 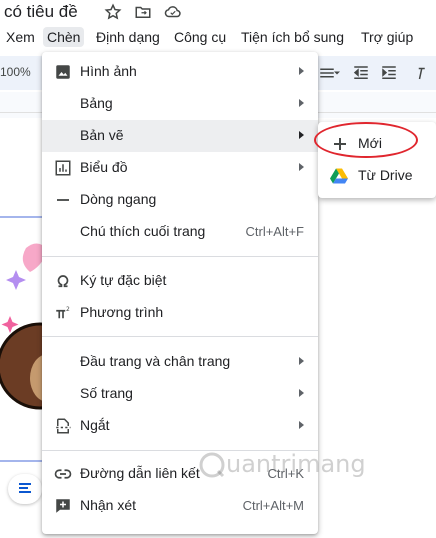 I want to click on cloud-saved-icon, so click(x=173, y=12).